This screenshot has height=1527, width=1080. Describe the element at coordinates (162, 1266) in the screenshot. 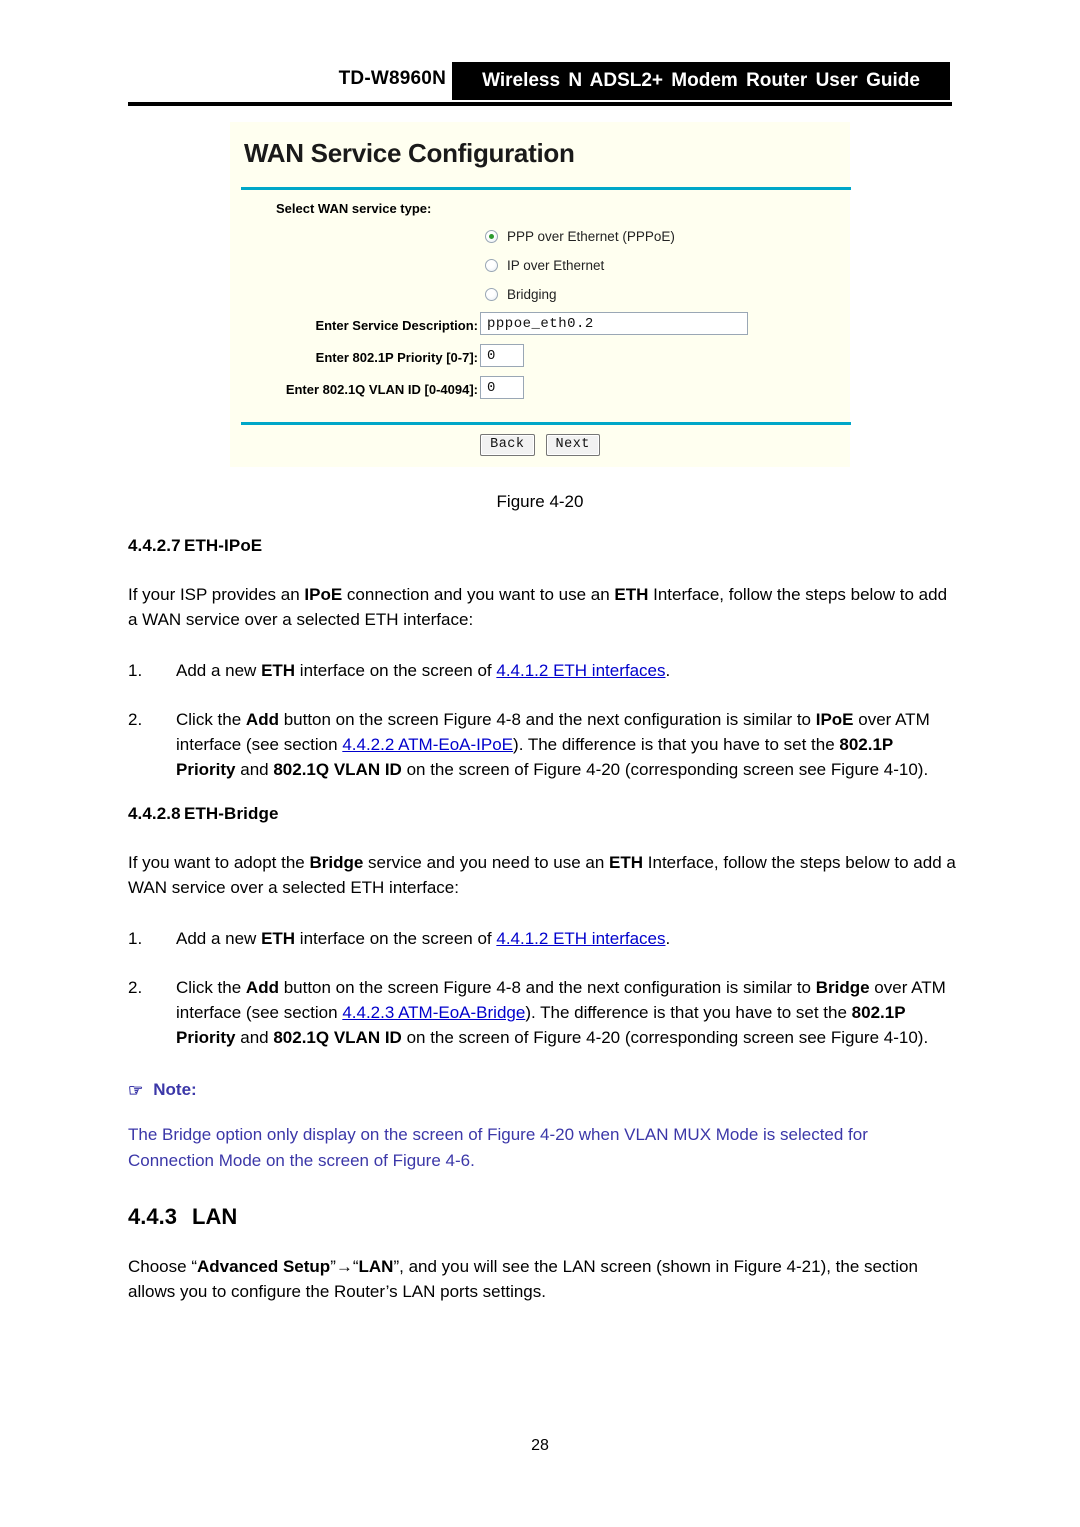

I see `text-run: Choose “` at that location.